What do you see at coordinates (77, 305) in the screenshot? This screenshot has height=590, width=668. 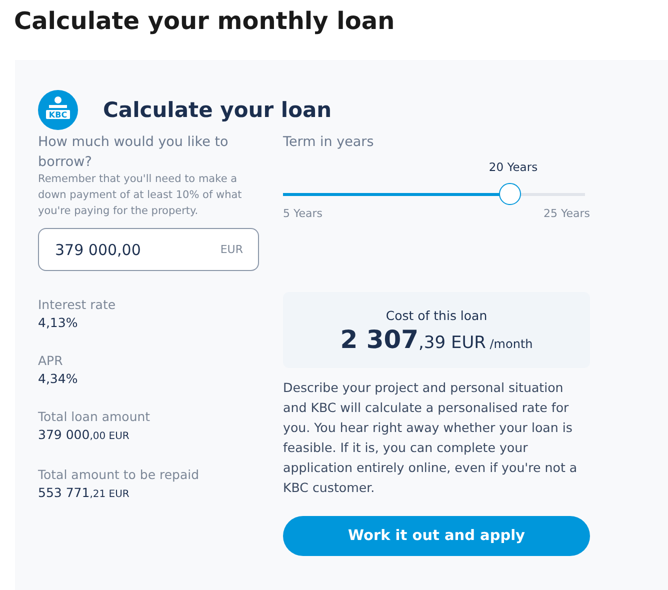 I see `stat-label: Interest rate` at bounding box center [77, 305].